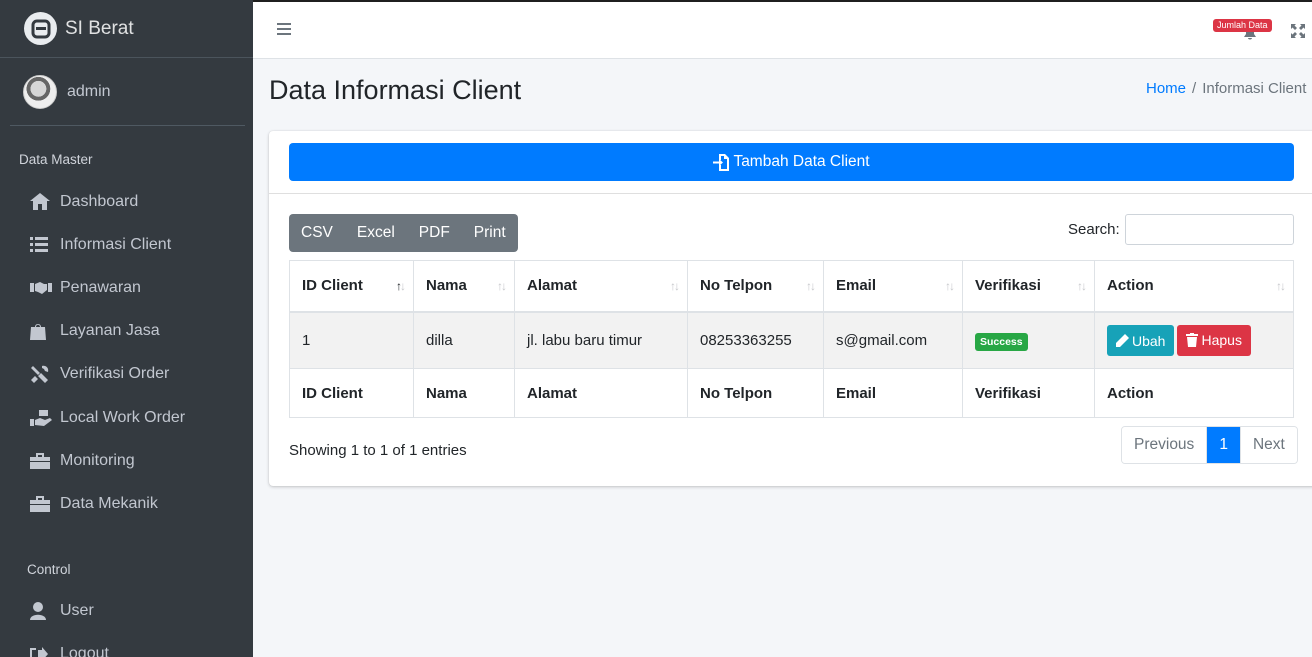 This screenshot has width=1312, height=657. What do you see at coordinates (1165, 445) in the screenshot?
I see `previous-button: Previous` at bounding box center [1165, 445].